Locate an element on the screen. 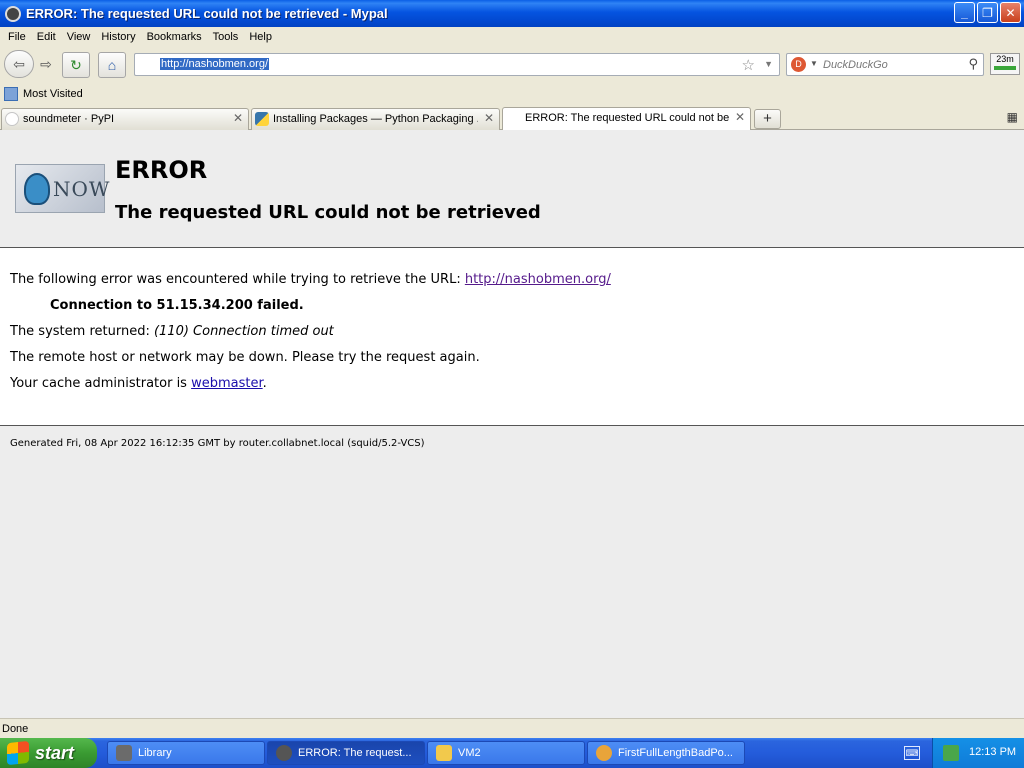  cache-admin-label: Your cache administrator is is located at coordinates (101, 383).